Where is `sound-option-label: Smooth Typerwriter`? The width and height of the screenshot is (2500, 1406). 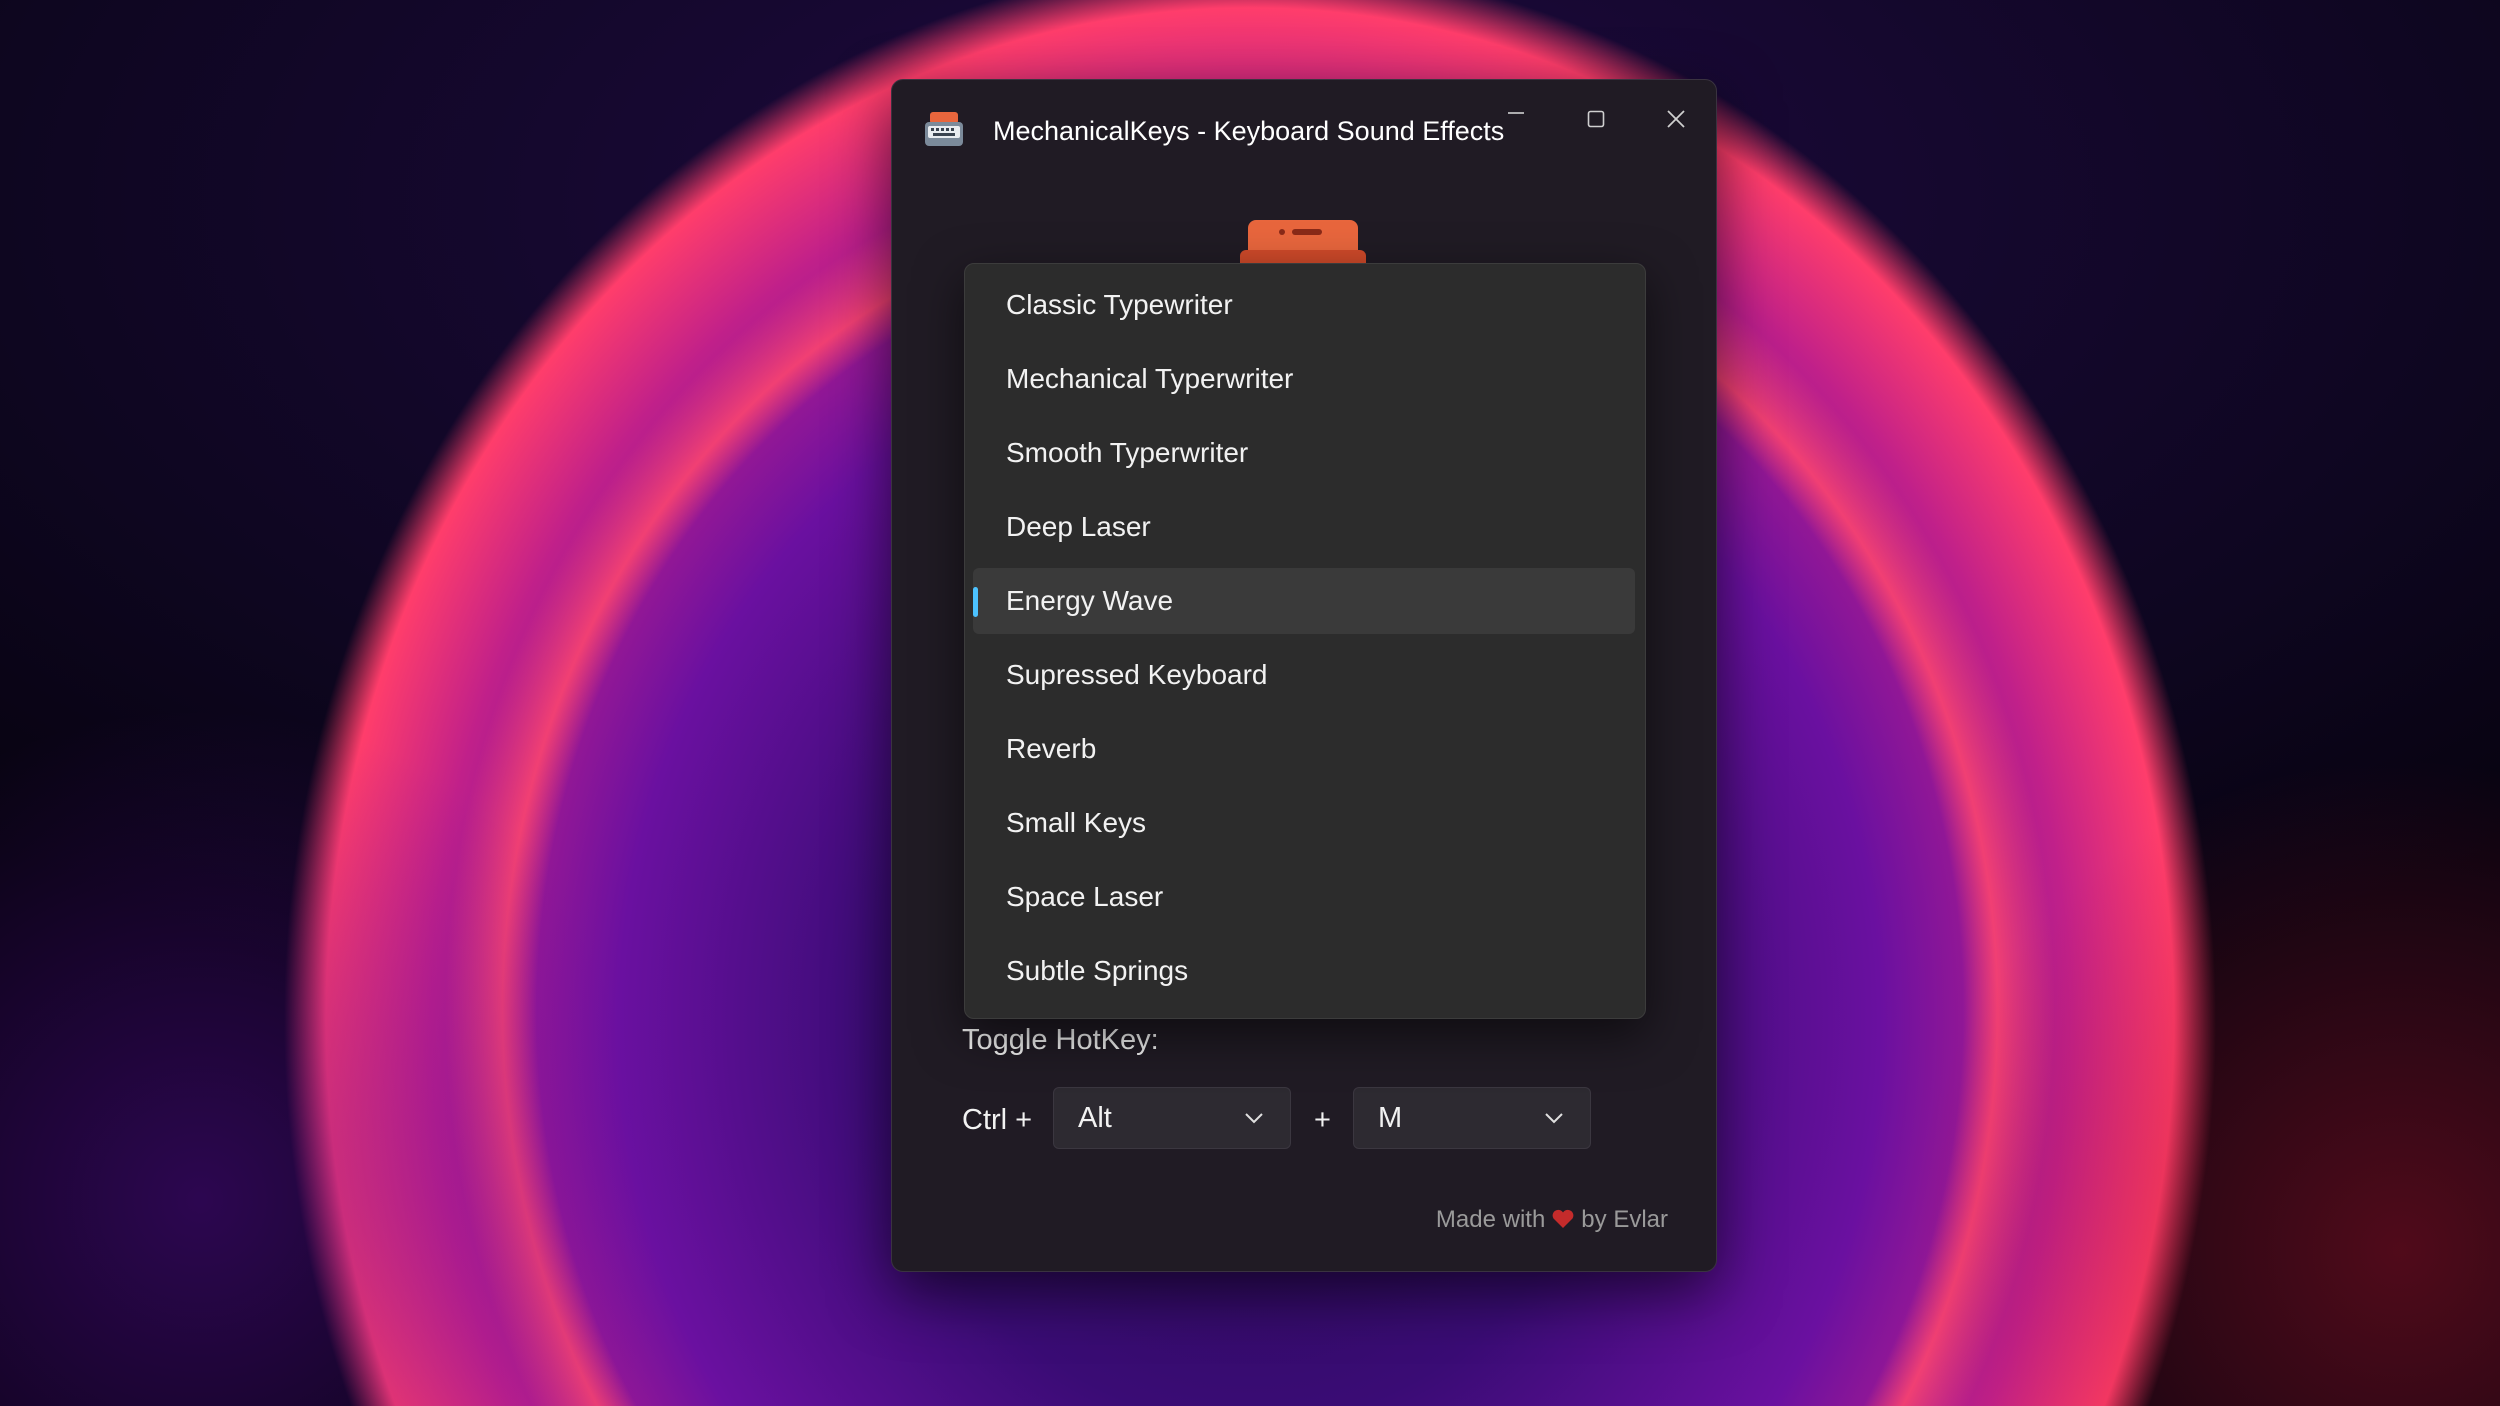
sound-option-label: Smooth Typerwriter is located at coordinates (1127, 452).